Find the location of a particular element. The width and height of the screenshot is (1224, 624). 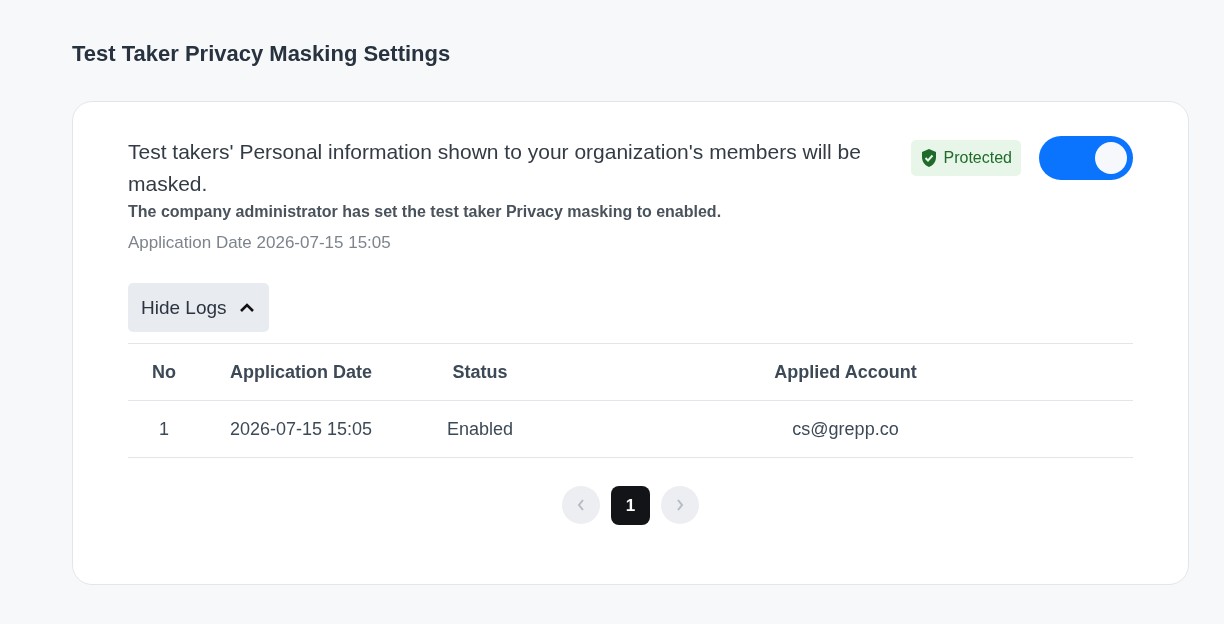

column-header: Application Date is located at coordinates (301, 372).